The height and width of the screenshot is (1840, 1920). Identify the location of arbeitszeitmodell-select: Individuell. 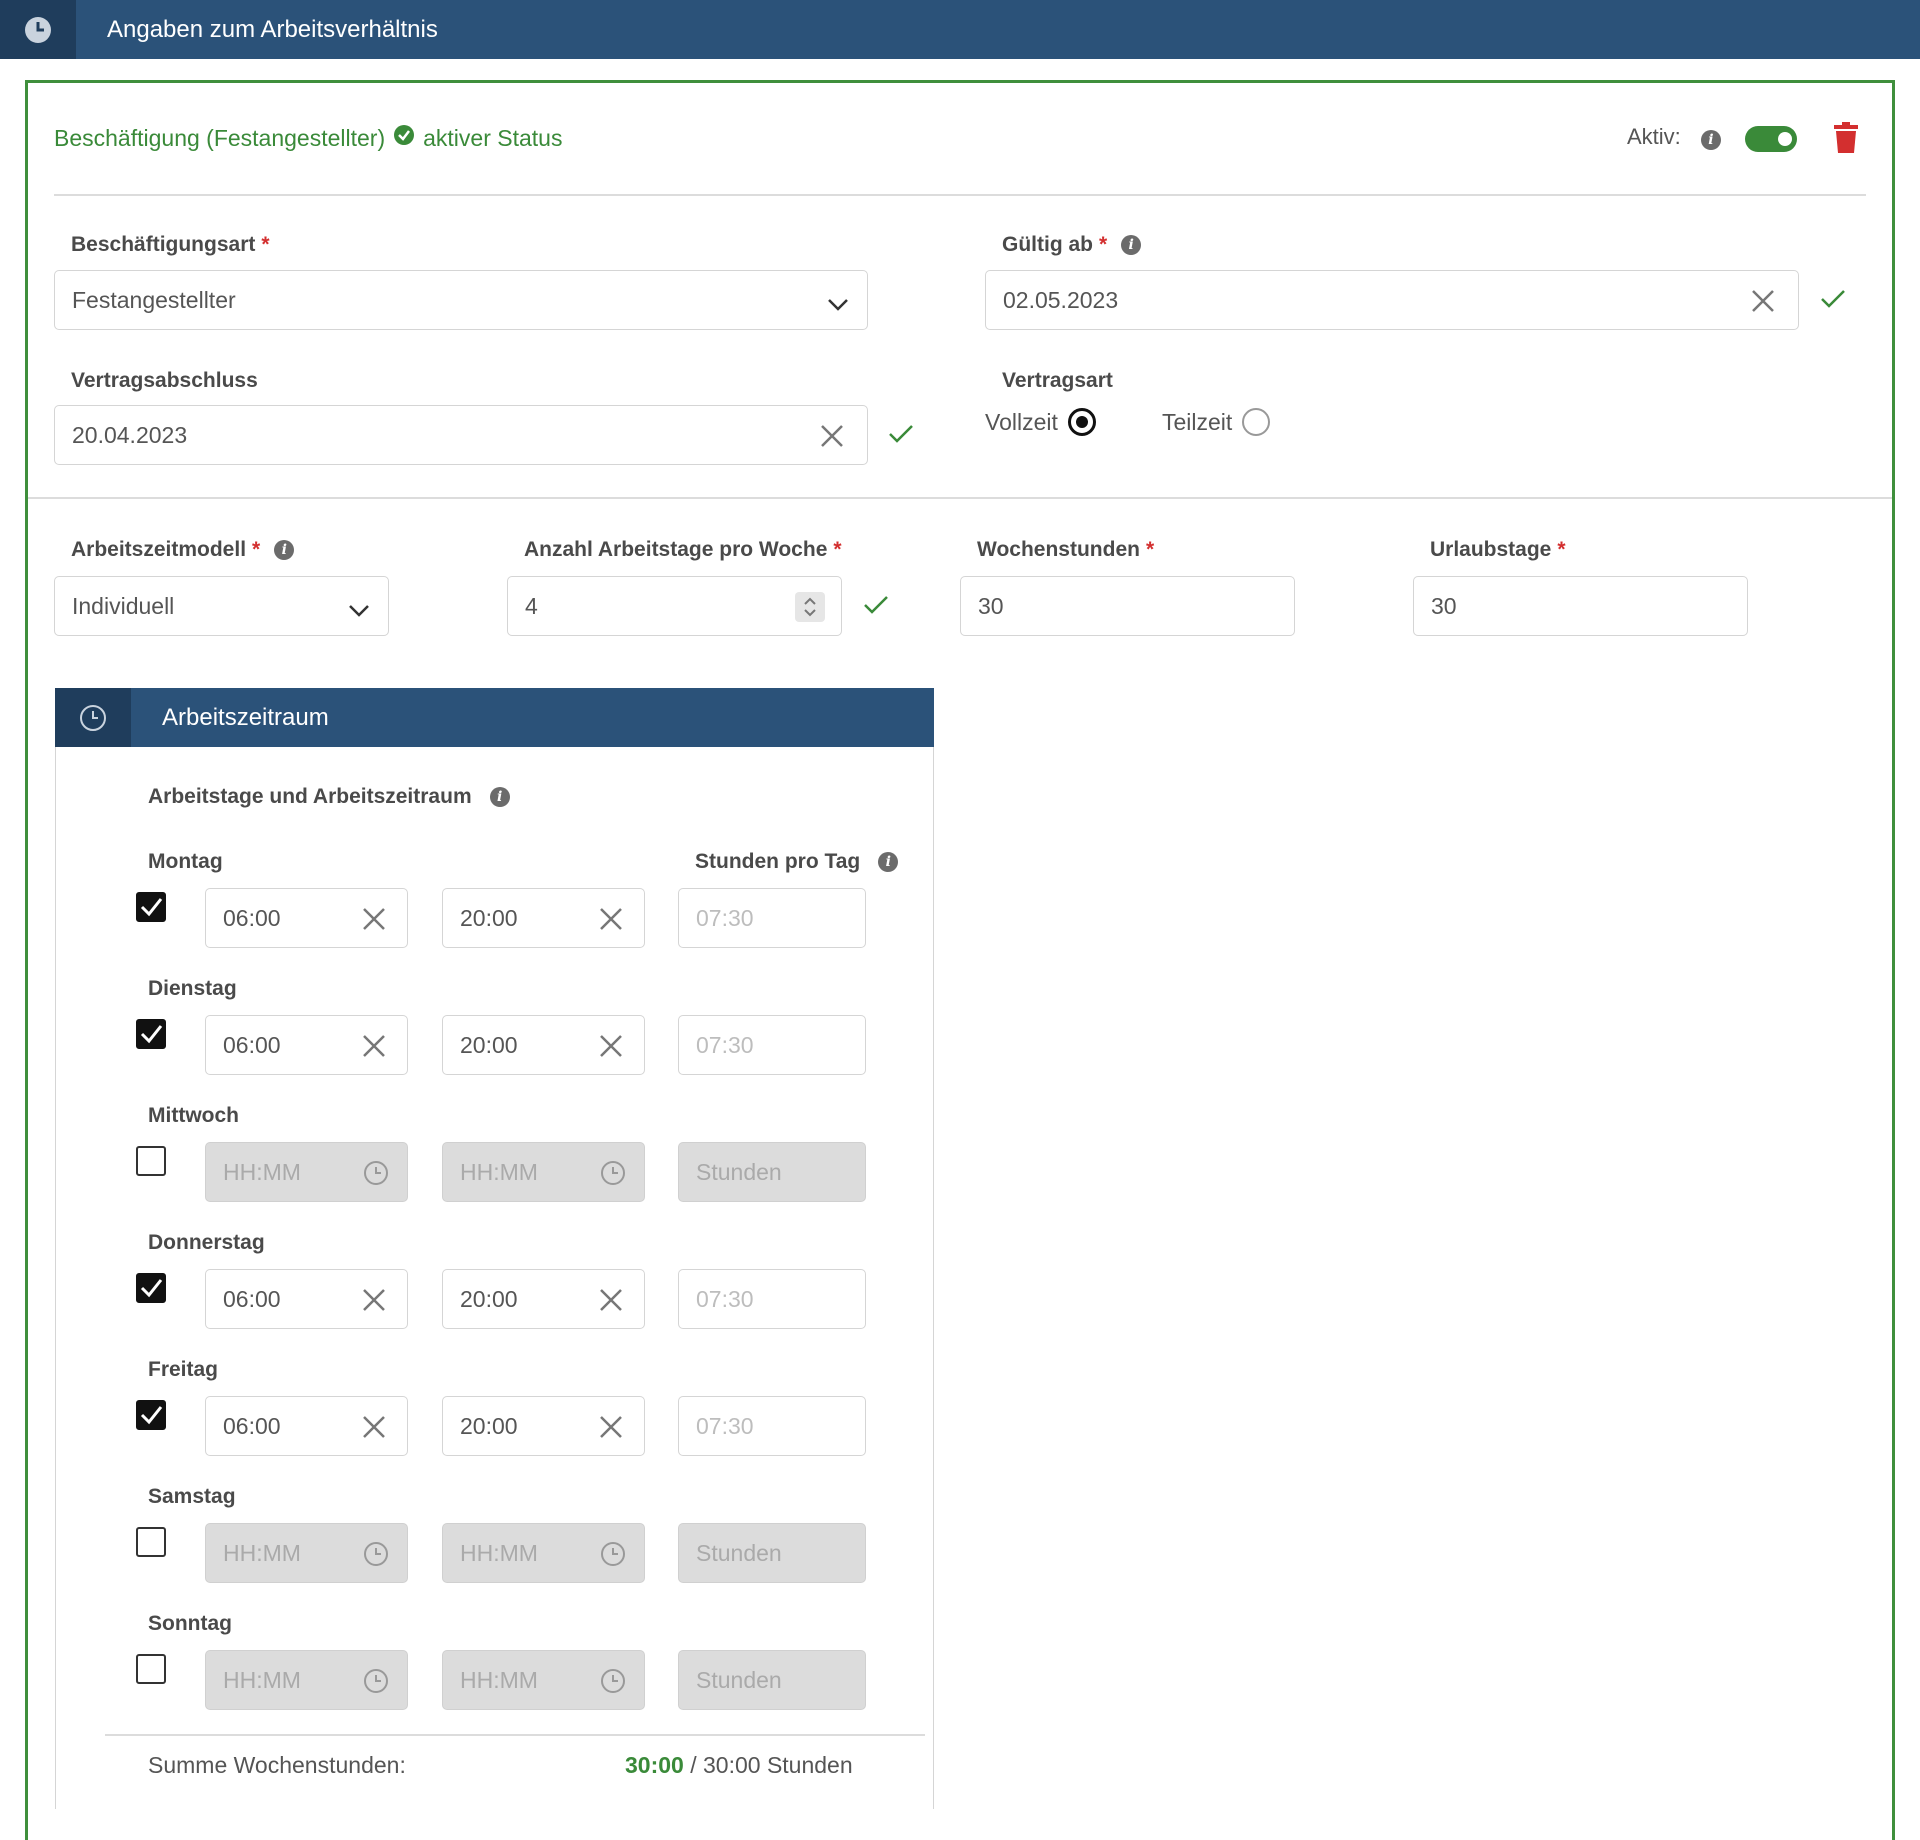
(221, 606).